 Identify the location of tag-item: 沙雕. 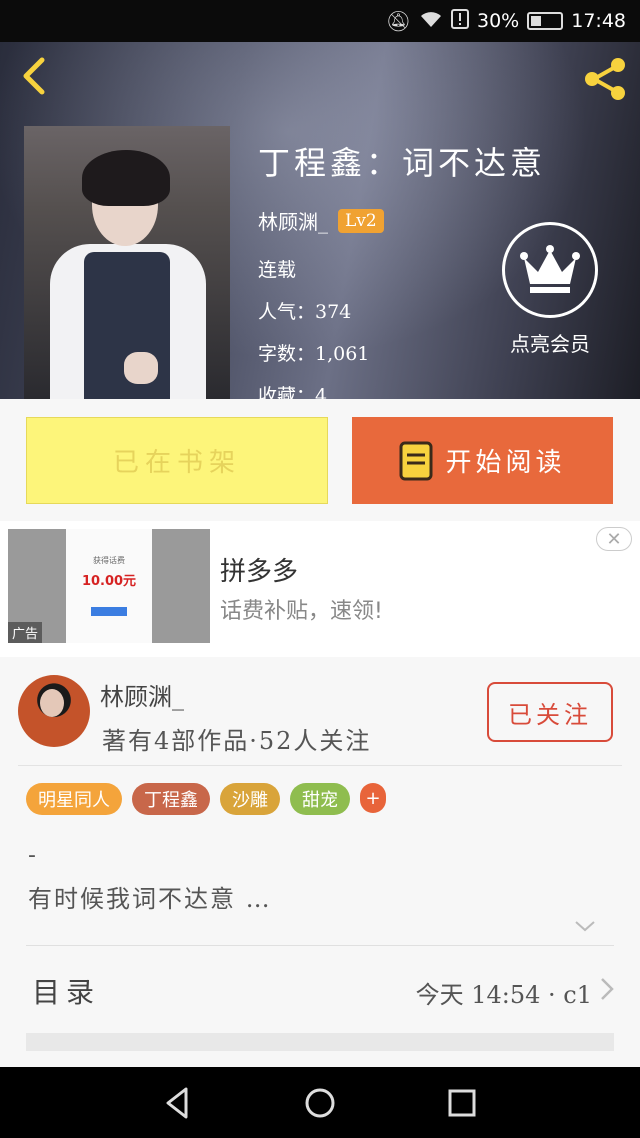
(250, 799).